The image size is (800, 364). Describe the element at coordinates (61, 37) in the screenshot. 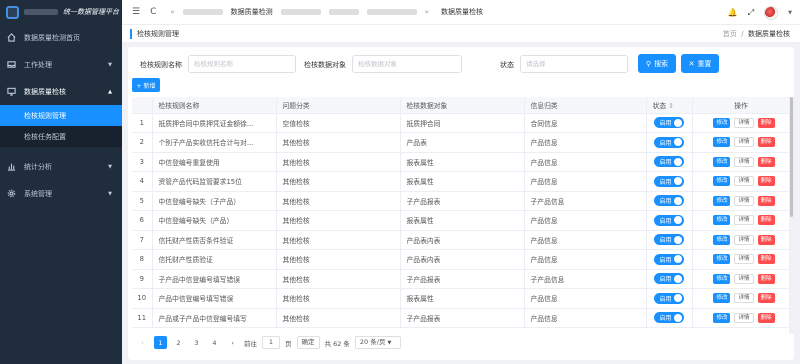

I see `sidebar-item-home: 数据质量检测首页` at that location.